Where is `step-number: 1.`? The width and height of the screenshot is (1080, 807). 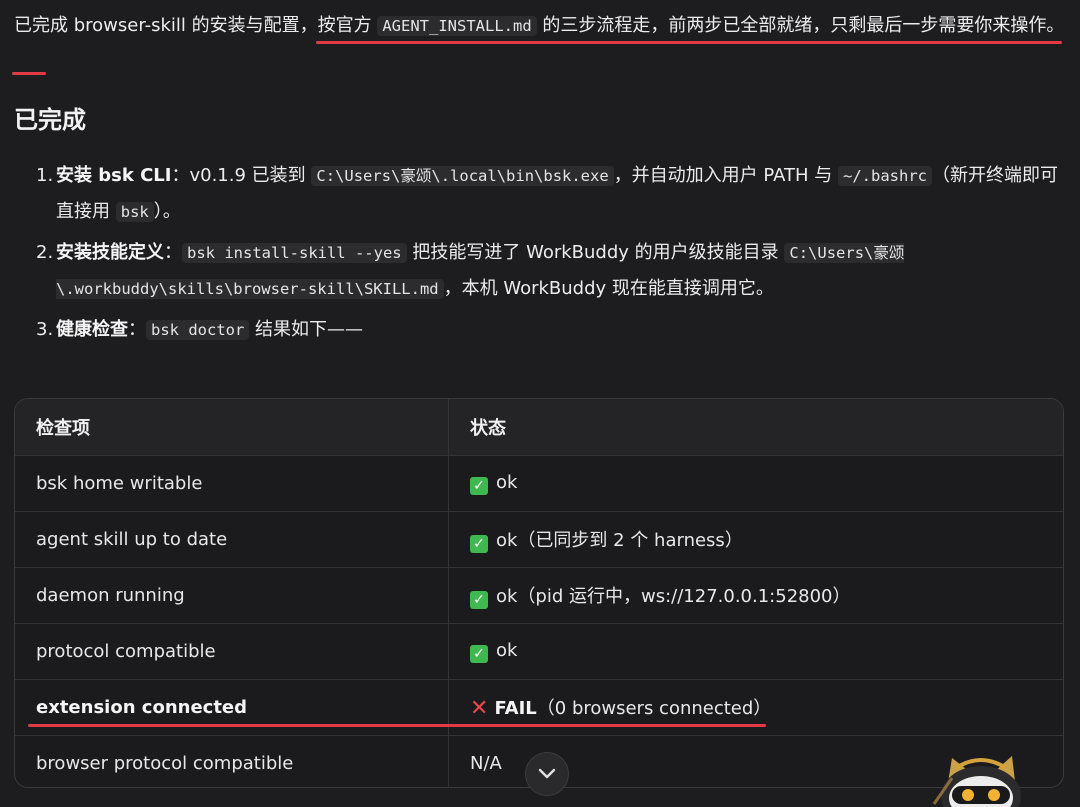 step-number: 1. is located at coordinates (45, 175).